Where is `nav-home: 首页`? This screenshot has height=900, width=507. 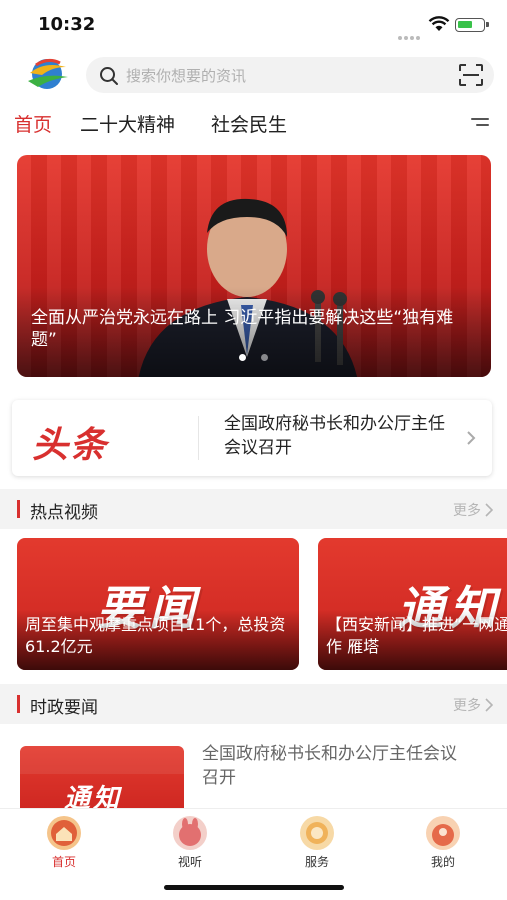
nav-home: 首页 is located at coordinates (64, 843).